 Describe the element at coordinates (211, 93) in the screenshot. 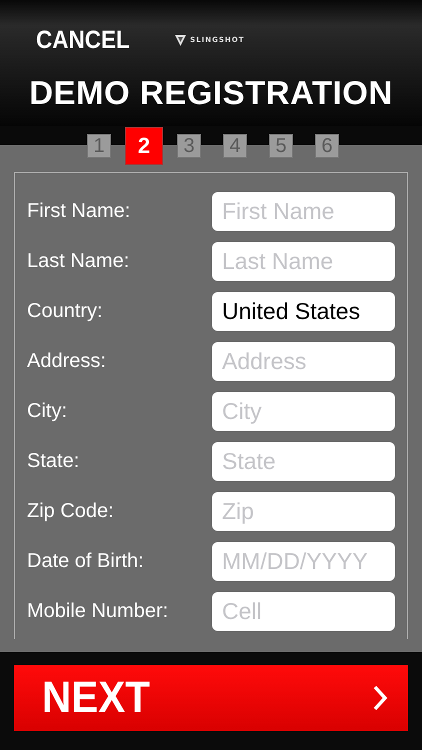

I see `page-title: DEMO REGISTRATION` at that location.